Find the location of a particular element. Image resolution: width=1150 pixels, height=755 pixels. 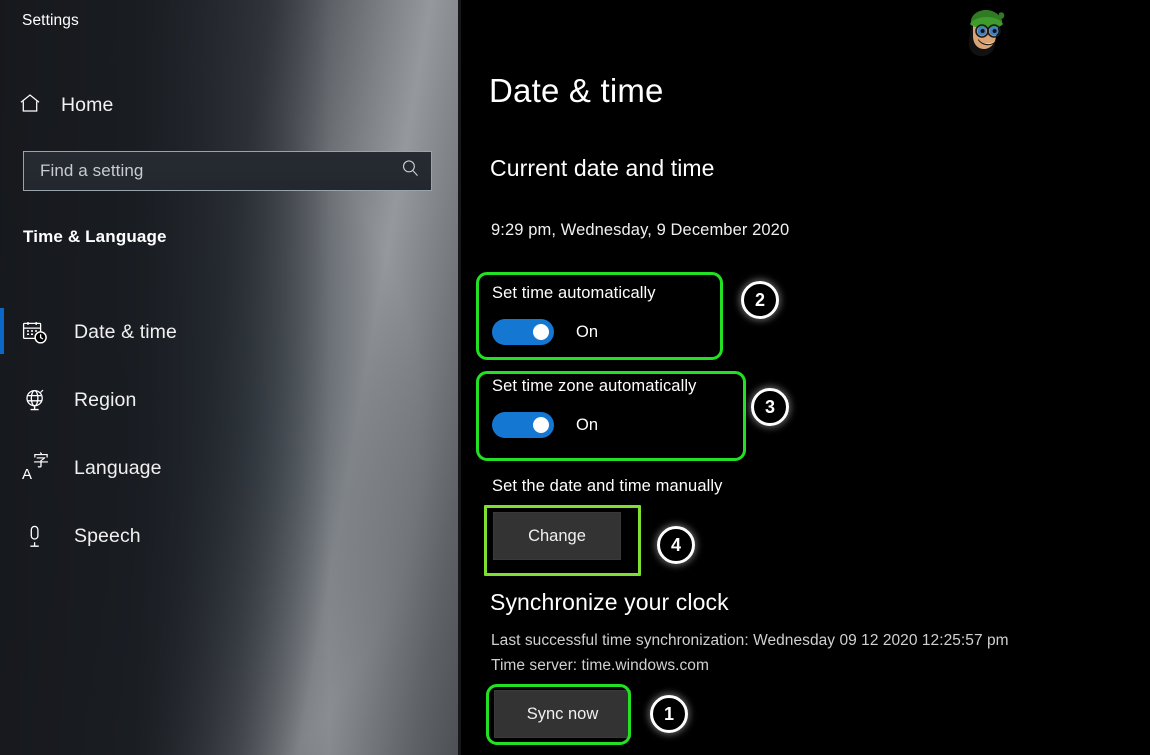

sidebar-item-label: Speech is located at coordinates (107, 535).